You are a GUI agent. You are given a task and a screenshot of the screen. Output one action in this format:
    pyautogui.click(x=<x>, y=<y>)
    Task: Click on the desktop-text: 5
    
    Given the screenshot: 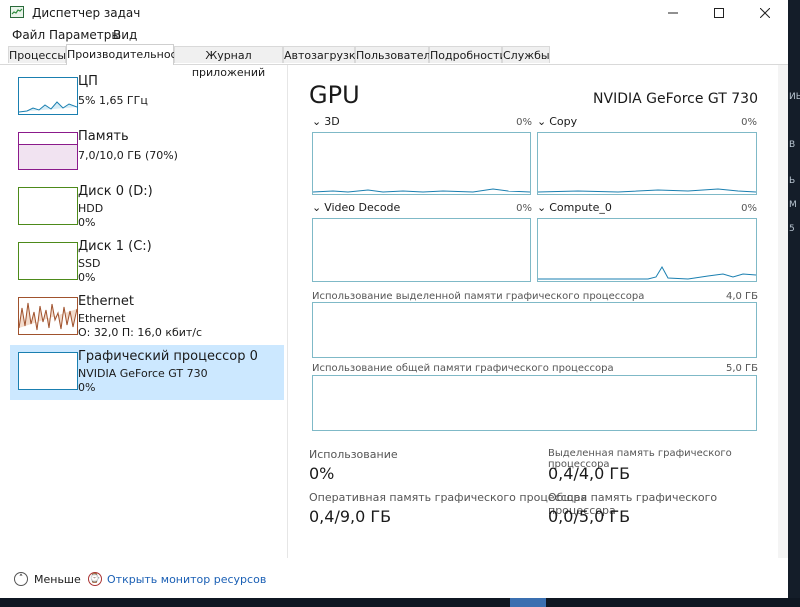 What is the action you would take?
    pyautogui.click(x=792, y=229)
    